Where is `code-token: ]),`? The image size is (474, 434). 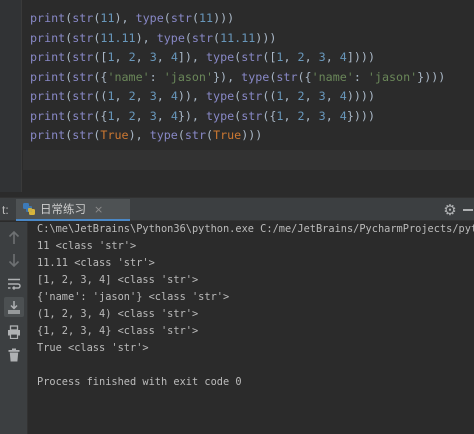
code-token: ]), is located at coordinates (192, 57).